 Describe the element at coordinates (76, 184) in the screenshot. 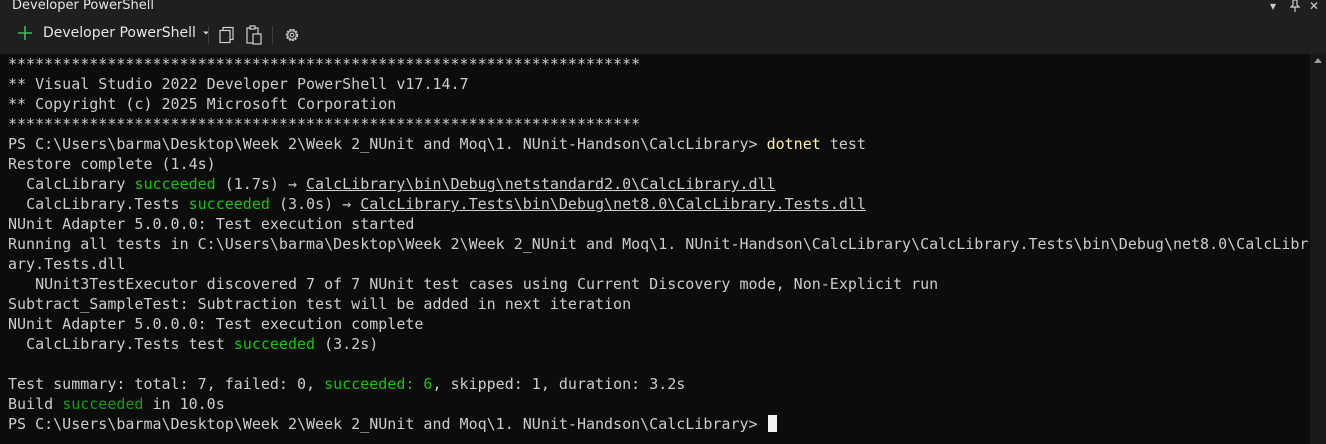

I see `project-name: CalcLibrary` at that location.